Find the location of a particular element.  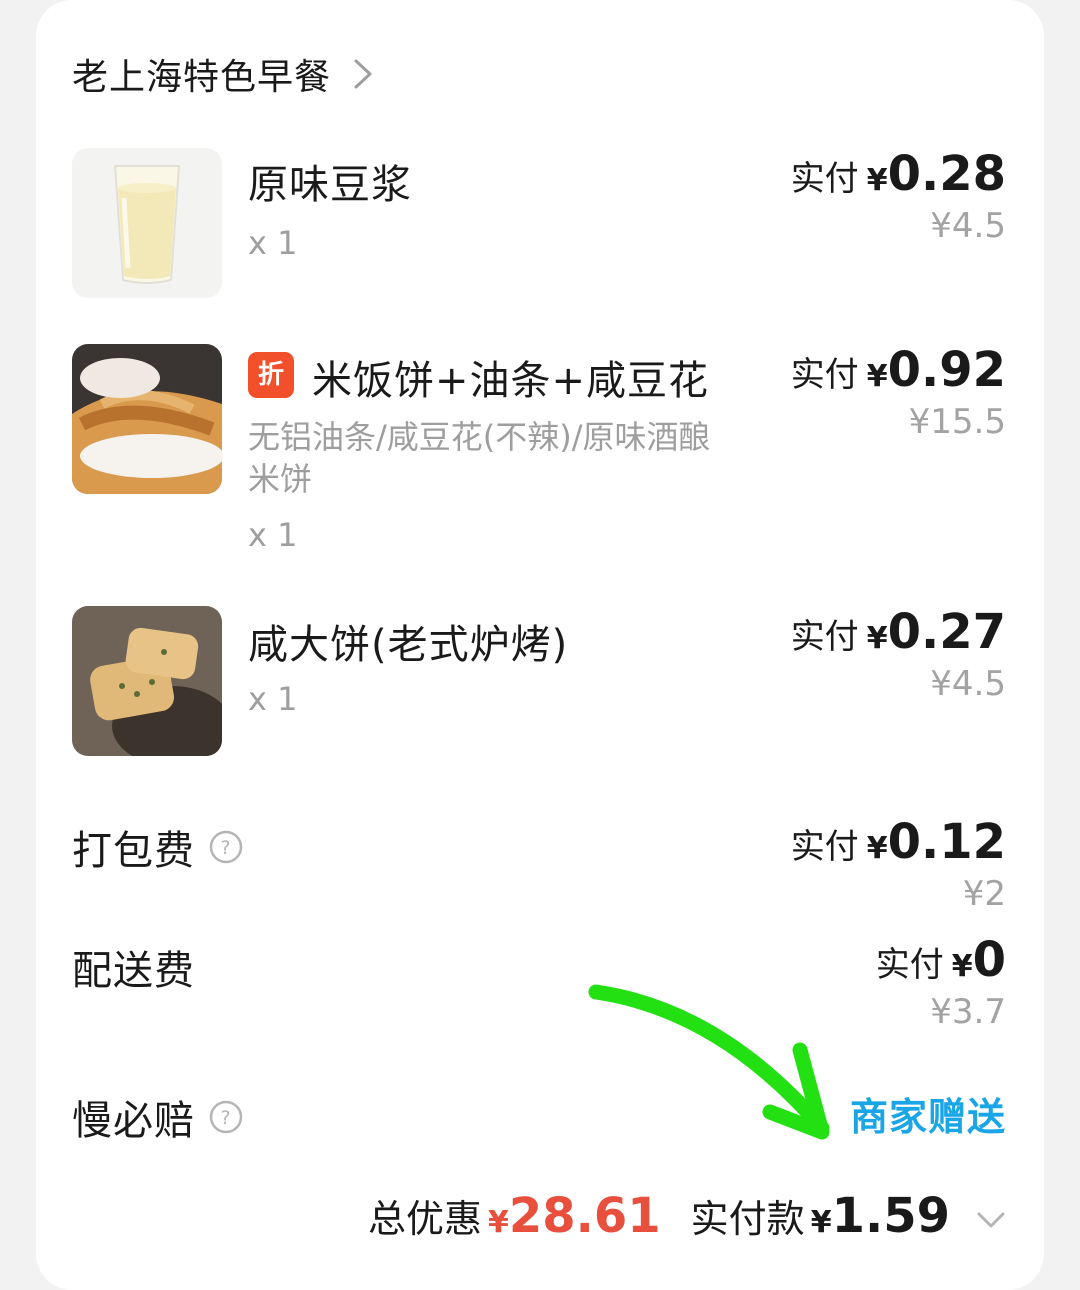

delivery-fee-row: 配送费 is located at coordinates (133, 967).